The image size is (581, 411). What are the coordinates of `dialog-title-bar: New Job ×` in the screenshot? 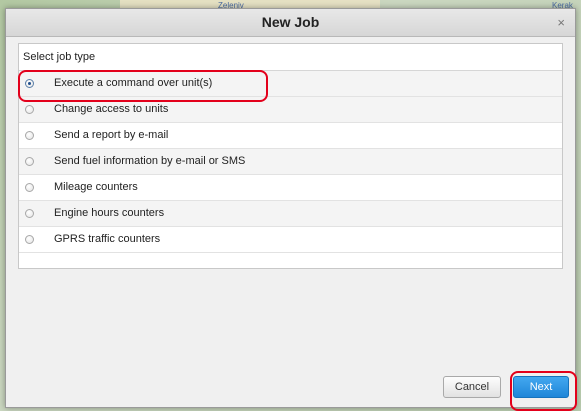 It's located at (290, 23).